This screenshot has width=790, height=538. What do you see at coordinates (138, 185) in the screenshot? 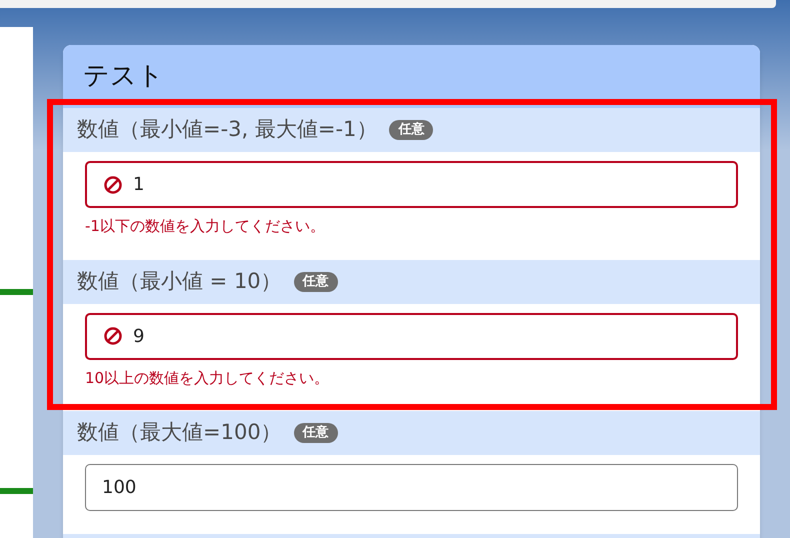
I see `input-value: 1` at bounding box center [138, 185].